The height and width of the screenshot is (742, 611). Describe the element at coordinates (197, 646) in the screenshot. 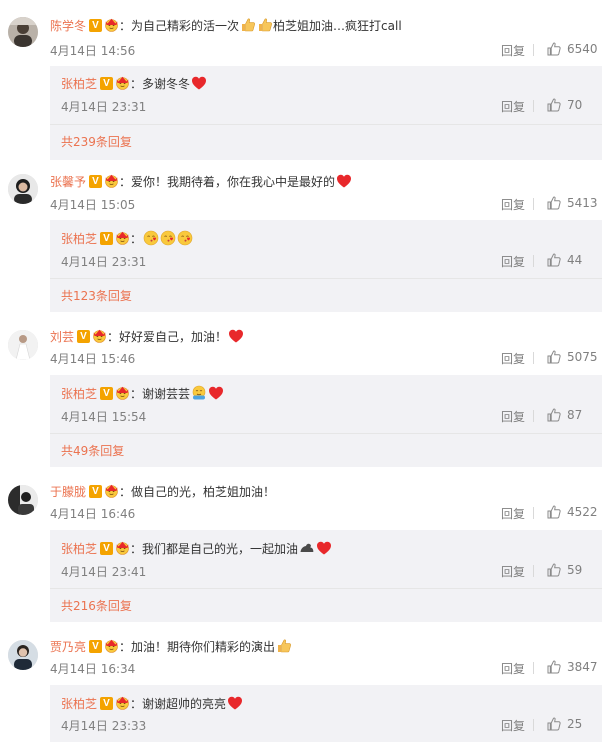

I see `comment-text: ：加油！期待你们精彩的演出` at that location.